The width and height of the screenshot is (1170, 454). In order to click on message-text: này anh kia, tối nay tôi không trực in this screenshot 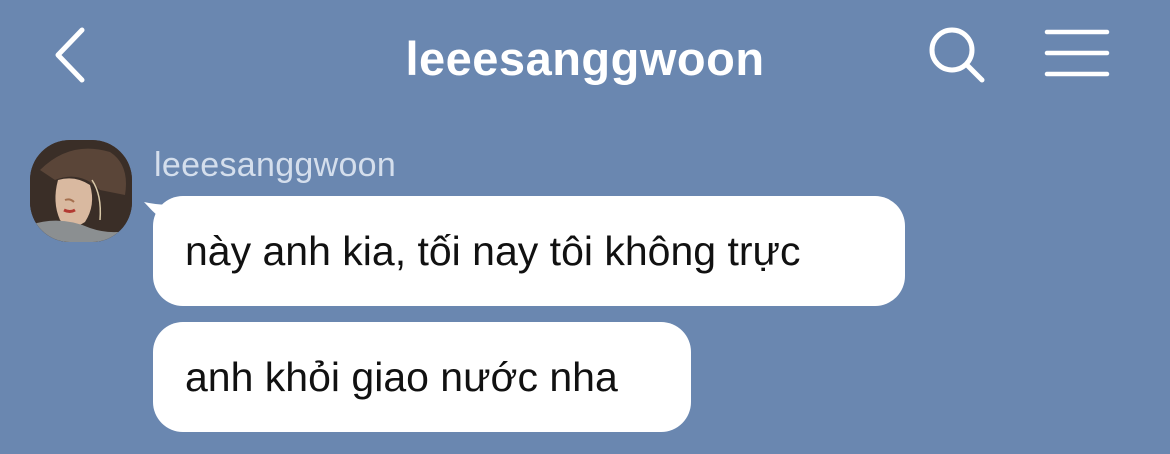, I will do `click(493, 251)`.